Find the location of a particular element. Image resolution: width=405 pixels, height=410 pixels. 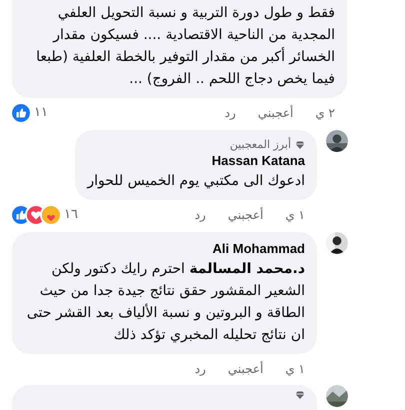

comment-text: ادعوك الى مكتبي يوم الخميس للحوار is located at coordinates (196, 181).